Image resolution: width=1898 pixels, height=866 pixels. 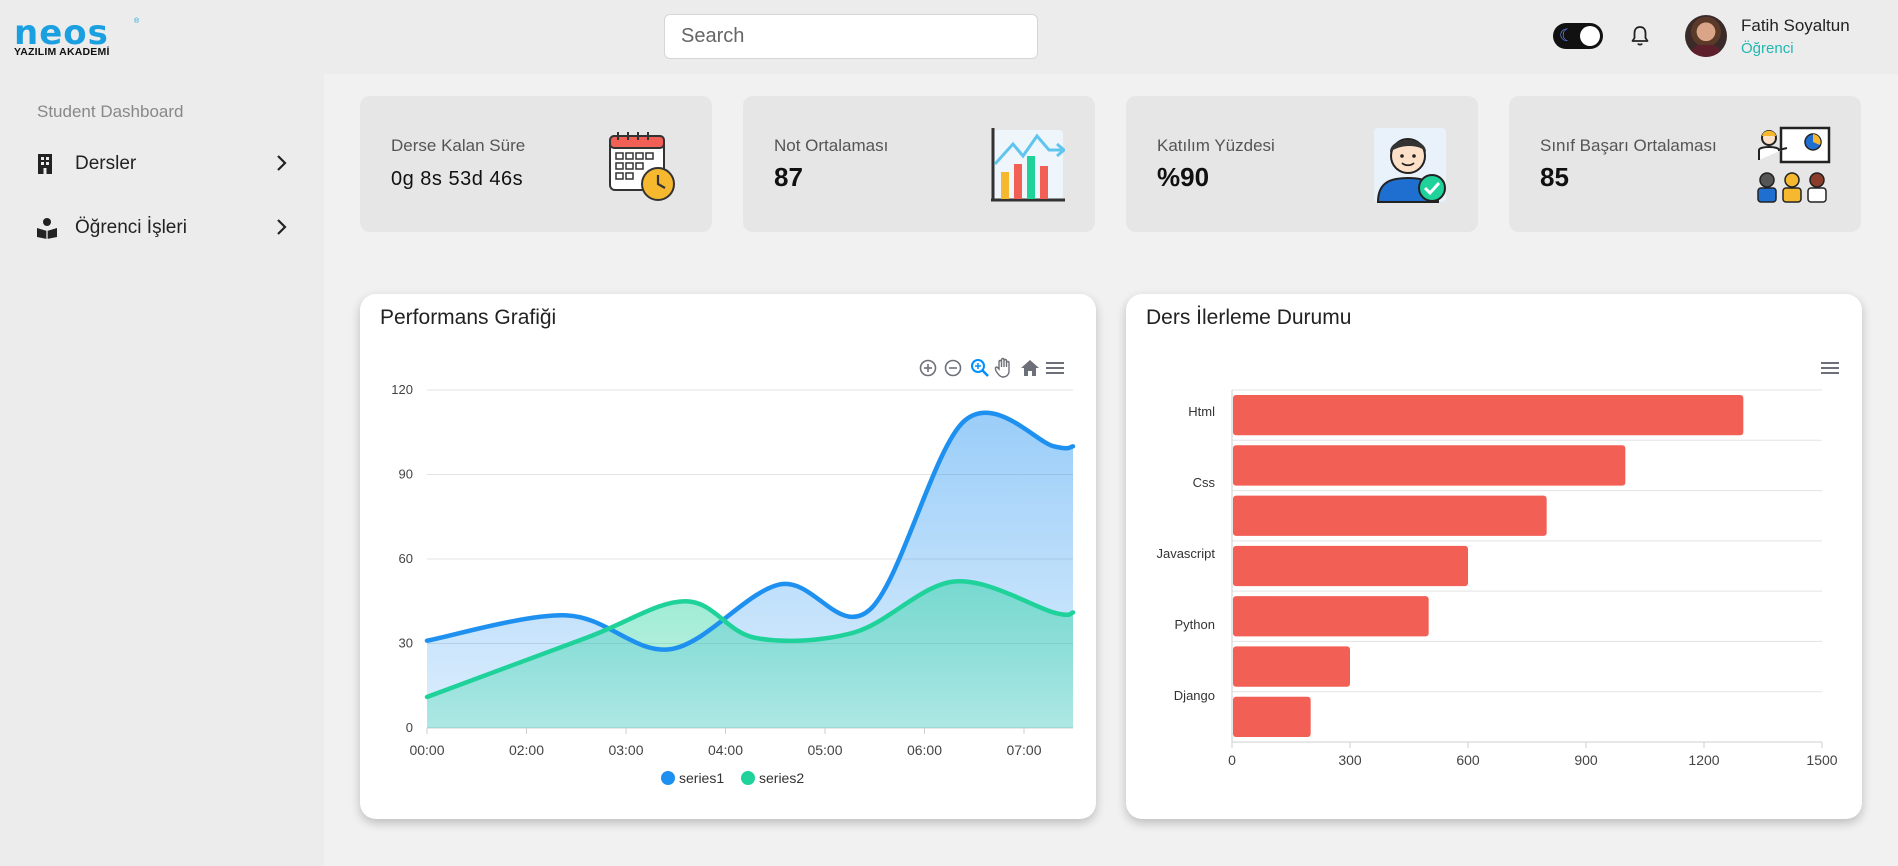 I want to click on y-tick-label: 120, so click(x=402, y=389).